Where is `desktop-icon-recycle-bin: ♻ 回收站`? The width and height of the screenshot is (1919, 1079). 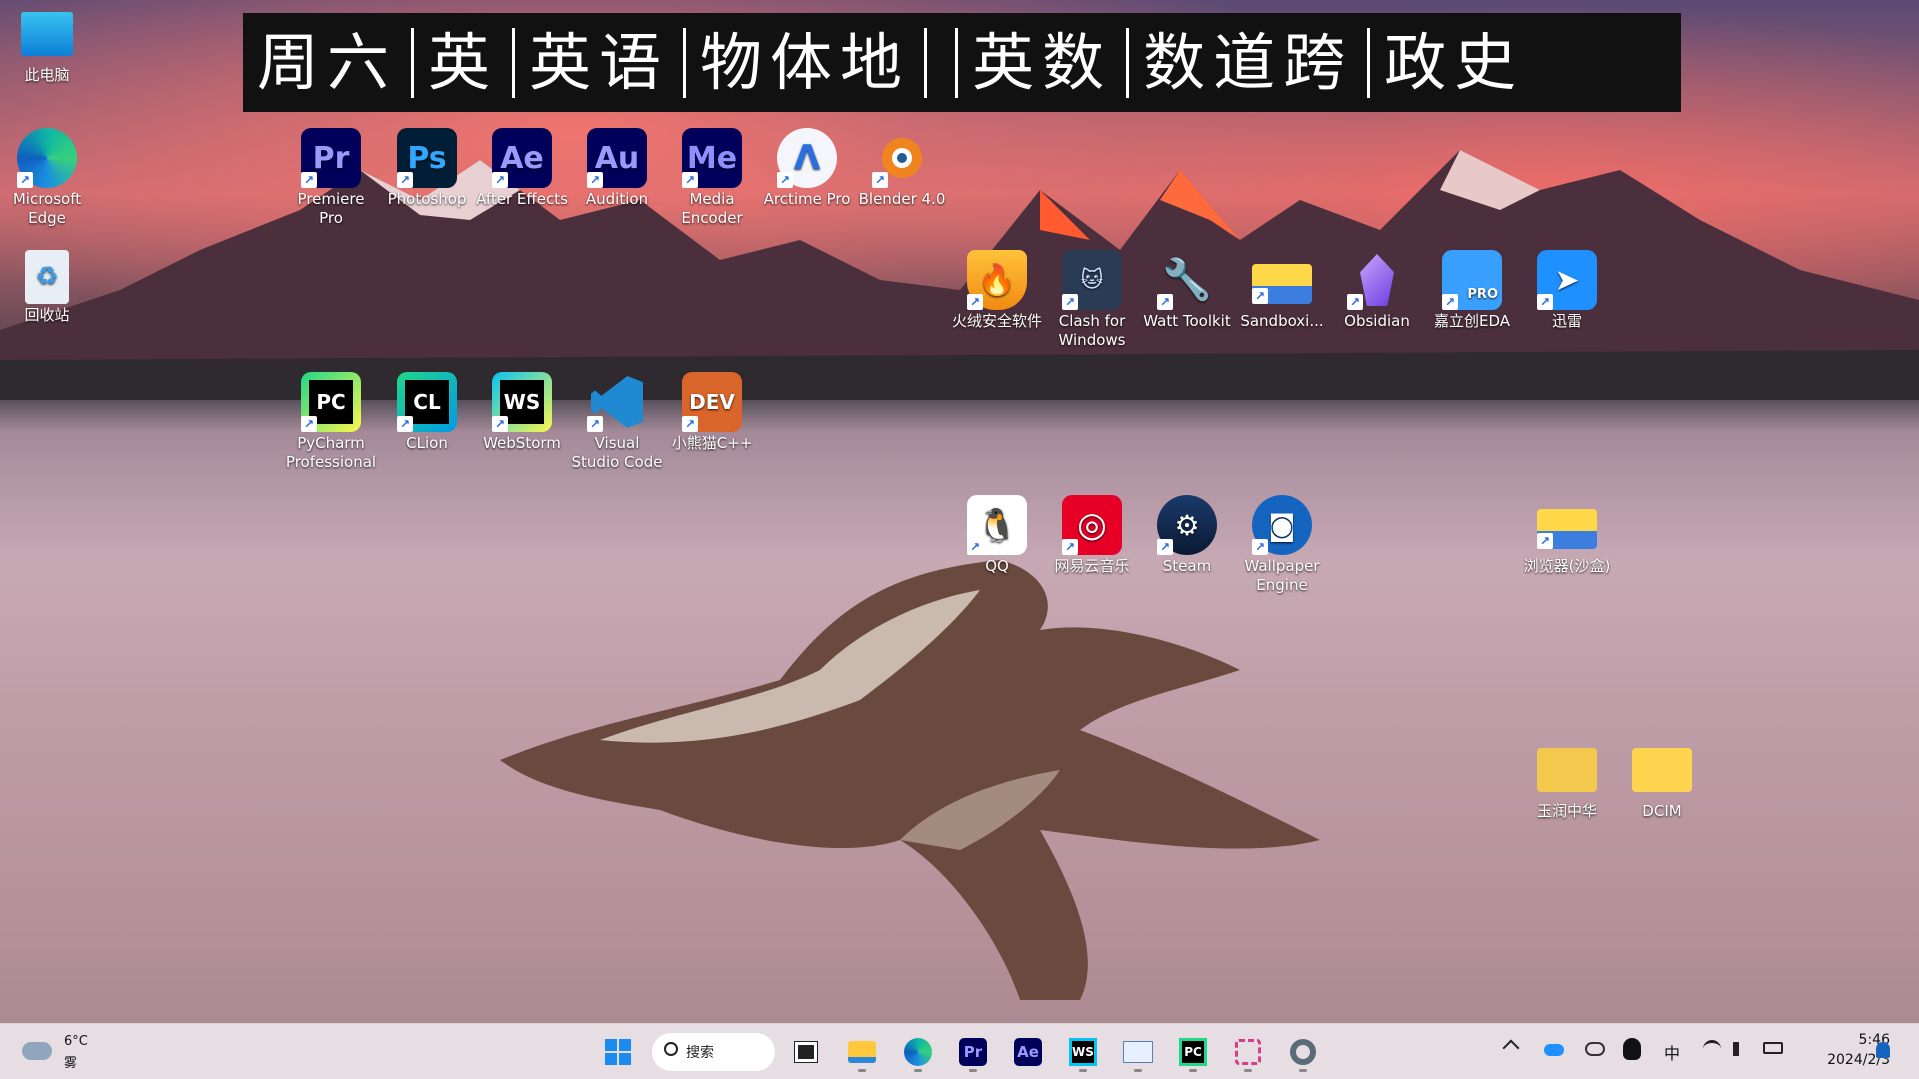 desktop-icon-recycle-bin: ♻ 回收站 is located at coordinates (47, 287).